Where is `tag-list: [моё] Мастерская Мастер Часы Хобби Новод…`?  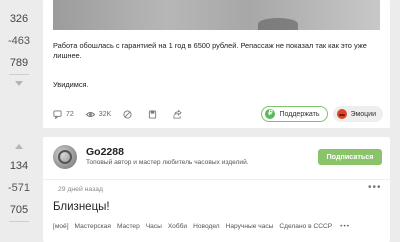
tag-list: [моё] Мастерская Мастер Часы Хобби Новод… is located at coordinates (201, 226).